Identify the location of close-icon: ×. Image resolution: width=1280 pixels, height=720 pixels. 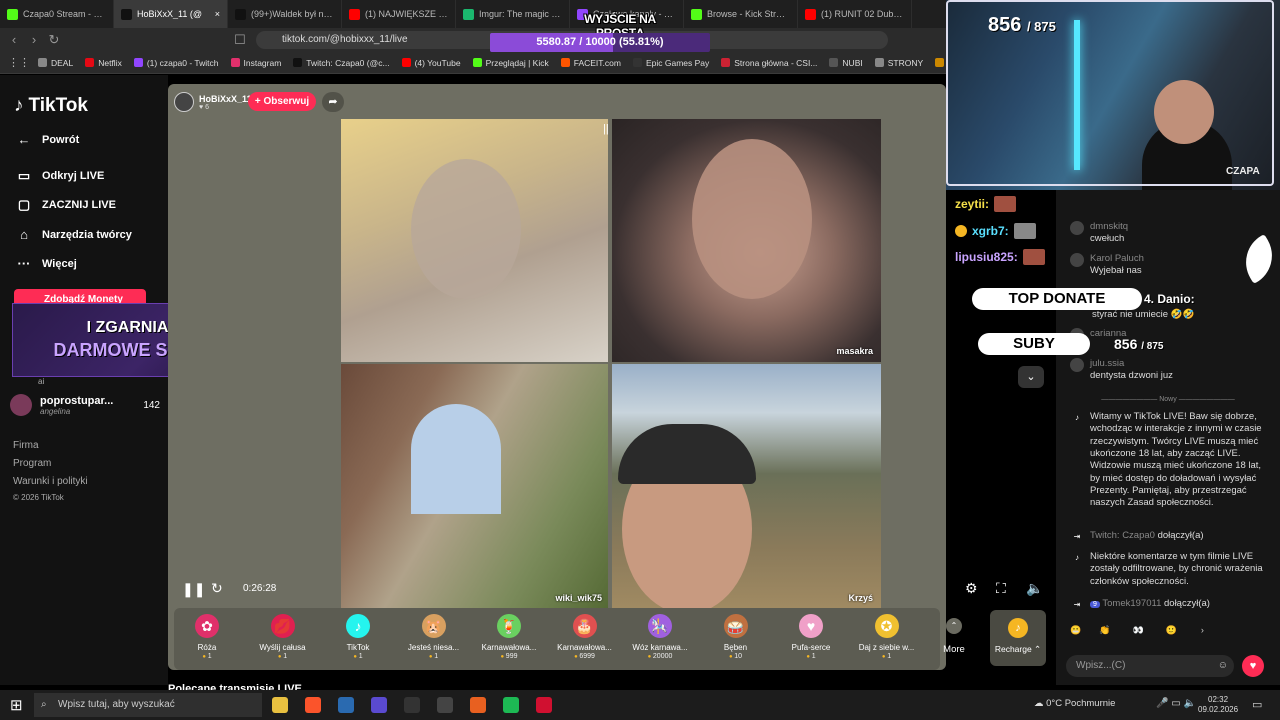
(217, 14).